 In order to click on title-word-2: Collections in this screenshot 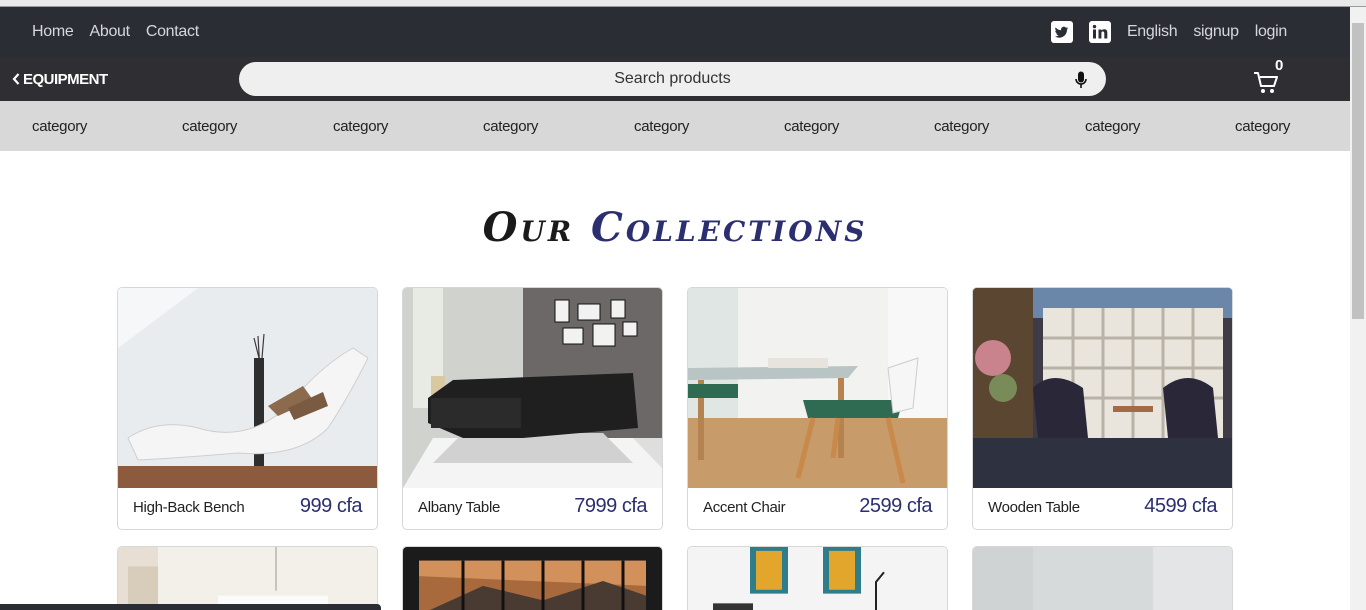, I will do `click(729, 227)`.